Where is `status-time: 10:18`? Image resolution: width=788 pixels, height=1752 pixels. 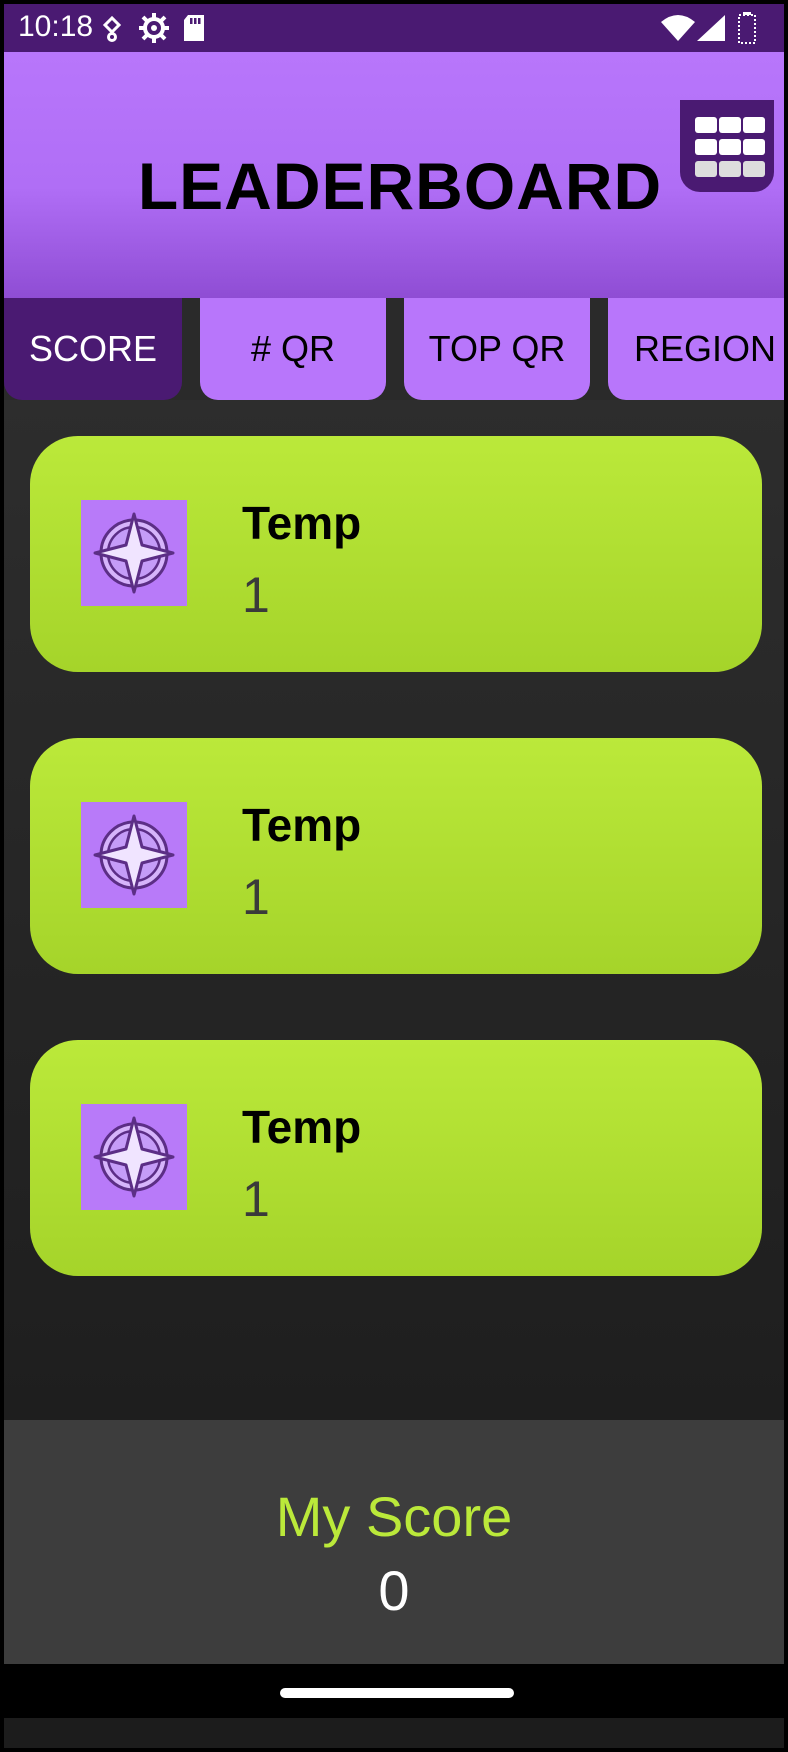
status-time: 10:18 is located at coordinates (56, 26).